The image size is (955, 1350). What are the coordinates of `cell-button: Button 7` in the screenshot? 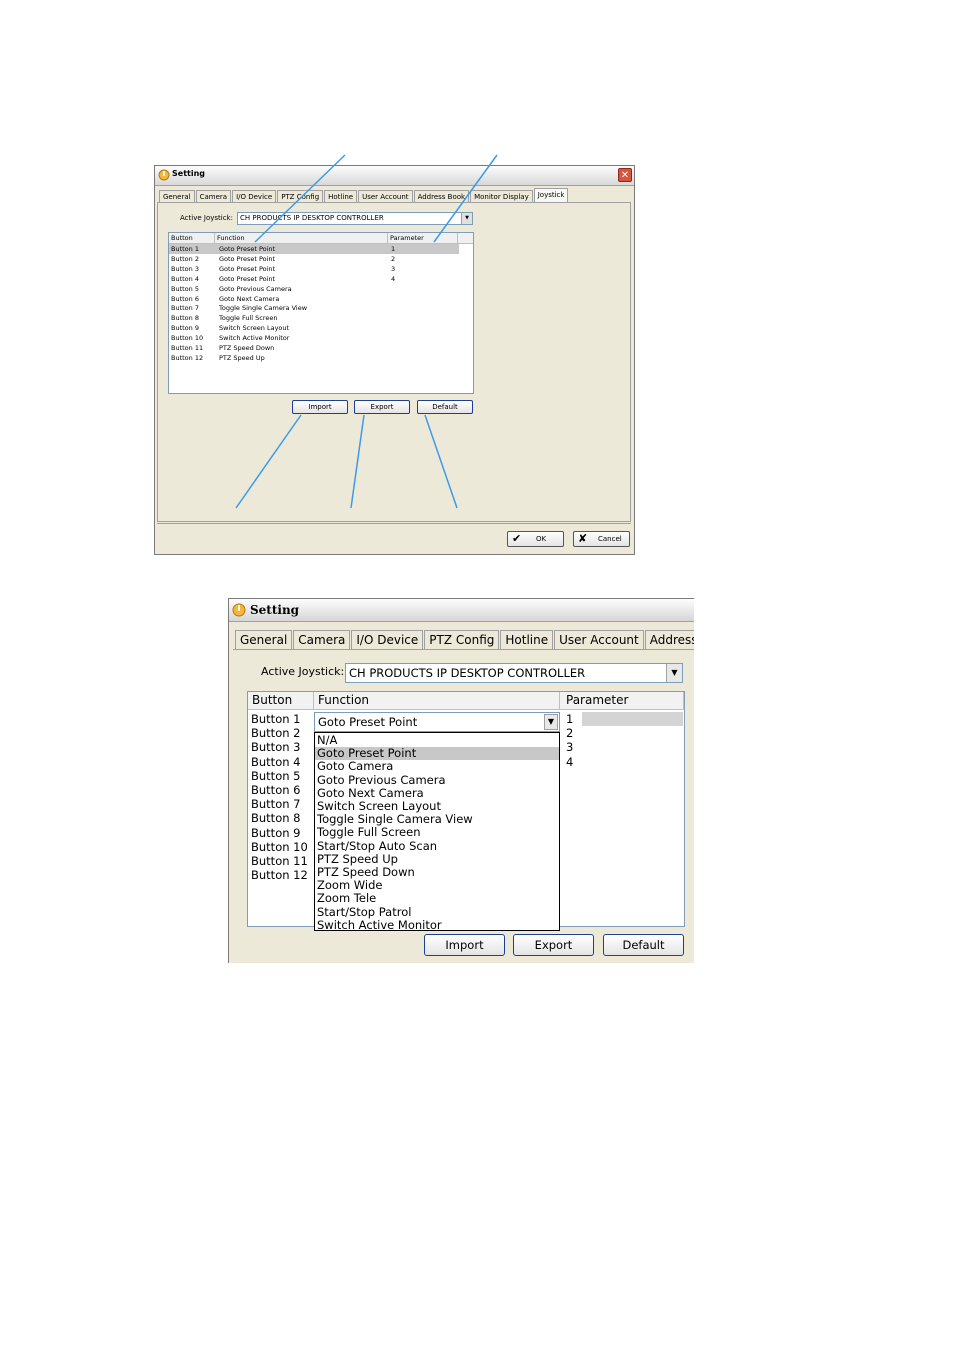 It's located at (185, 308).